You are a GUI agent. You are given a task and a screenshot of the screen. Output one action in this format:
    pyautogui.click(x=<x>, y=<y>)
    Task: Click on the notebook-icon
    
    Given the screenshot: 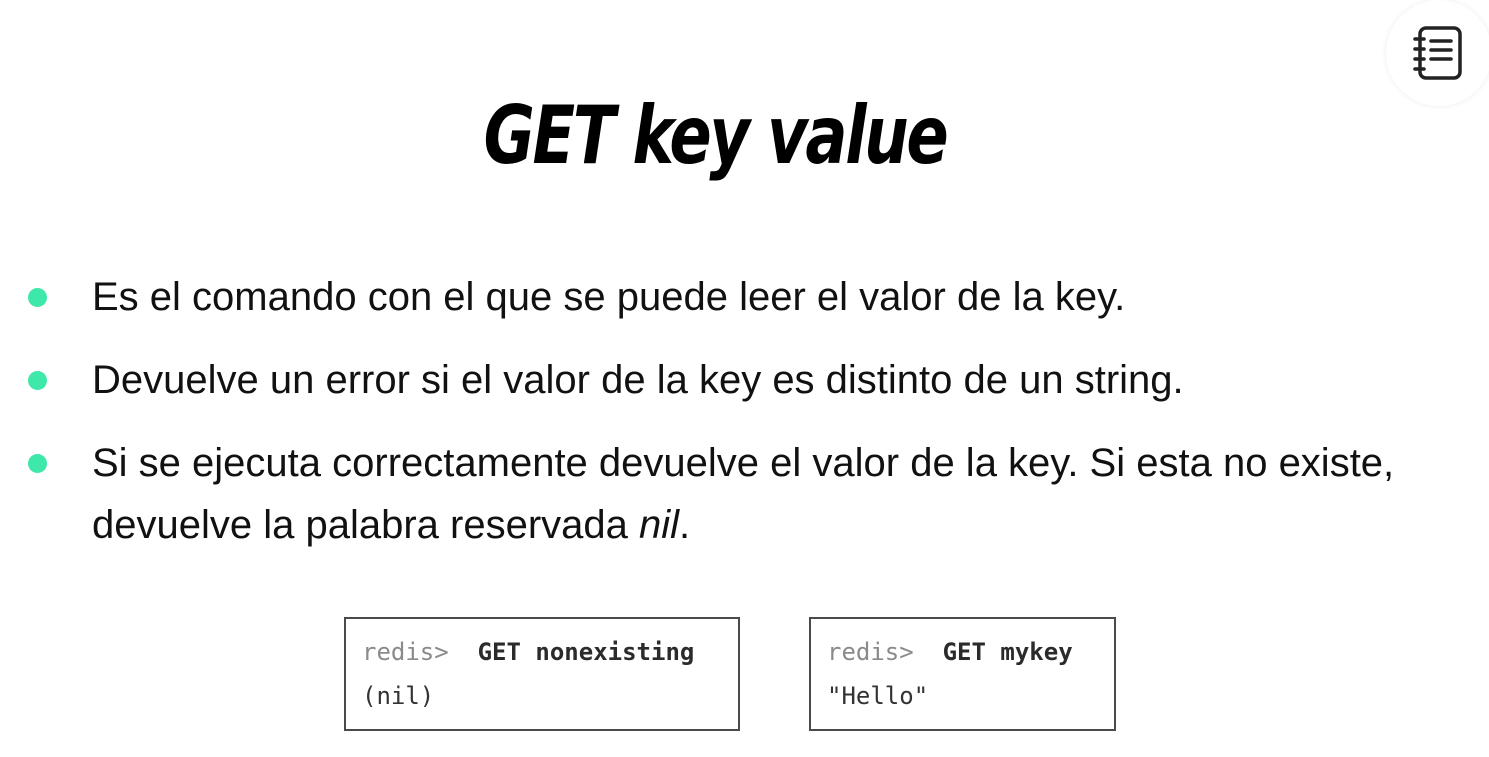 What is the action you would take?
    pyautogui.click(x=1437, y=53)
    